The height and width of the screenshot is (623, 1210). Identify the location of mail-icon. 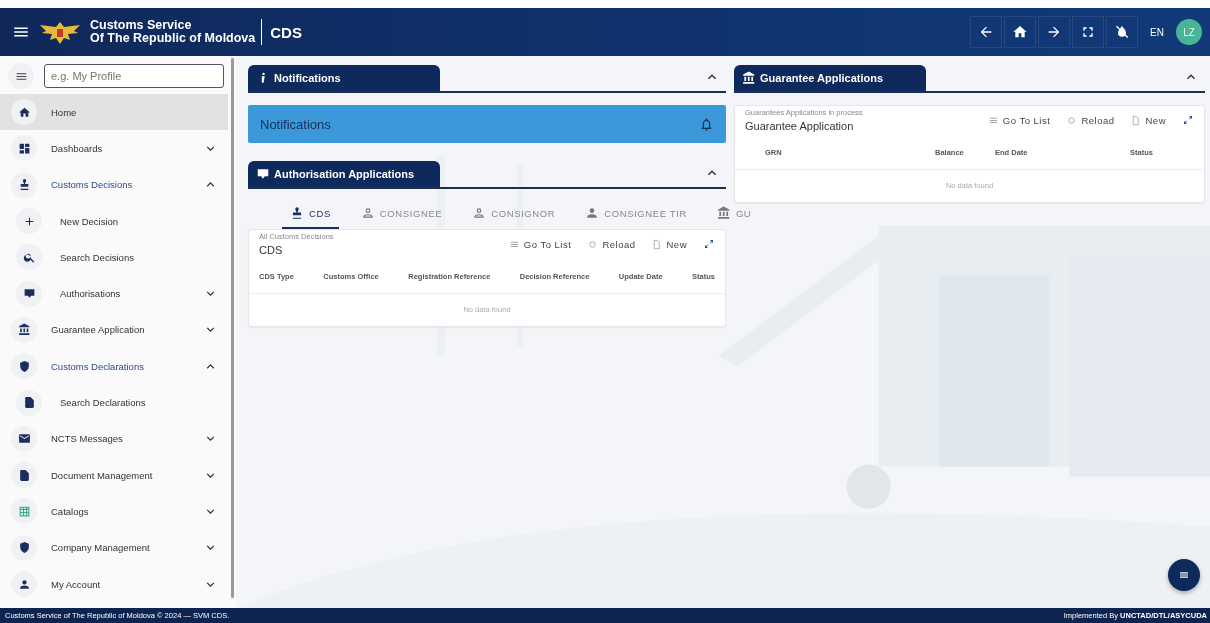
(24, 438).